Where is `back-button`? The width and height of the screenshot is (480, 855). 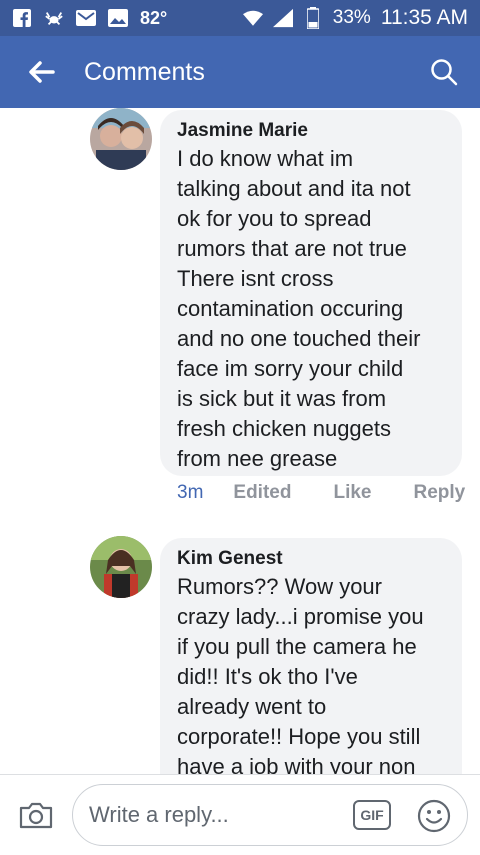
back-button is located at coordinates (42, 72).